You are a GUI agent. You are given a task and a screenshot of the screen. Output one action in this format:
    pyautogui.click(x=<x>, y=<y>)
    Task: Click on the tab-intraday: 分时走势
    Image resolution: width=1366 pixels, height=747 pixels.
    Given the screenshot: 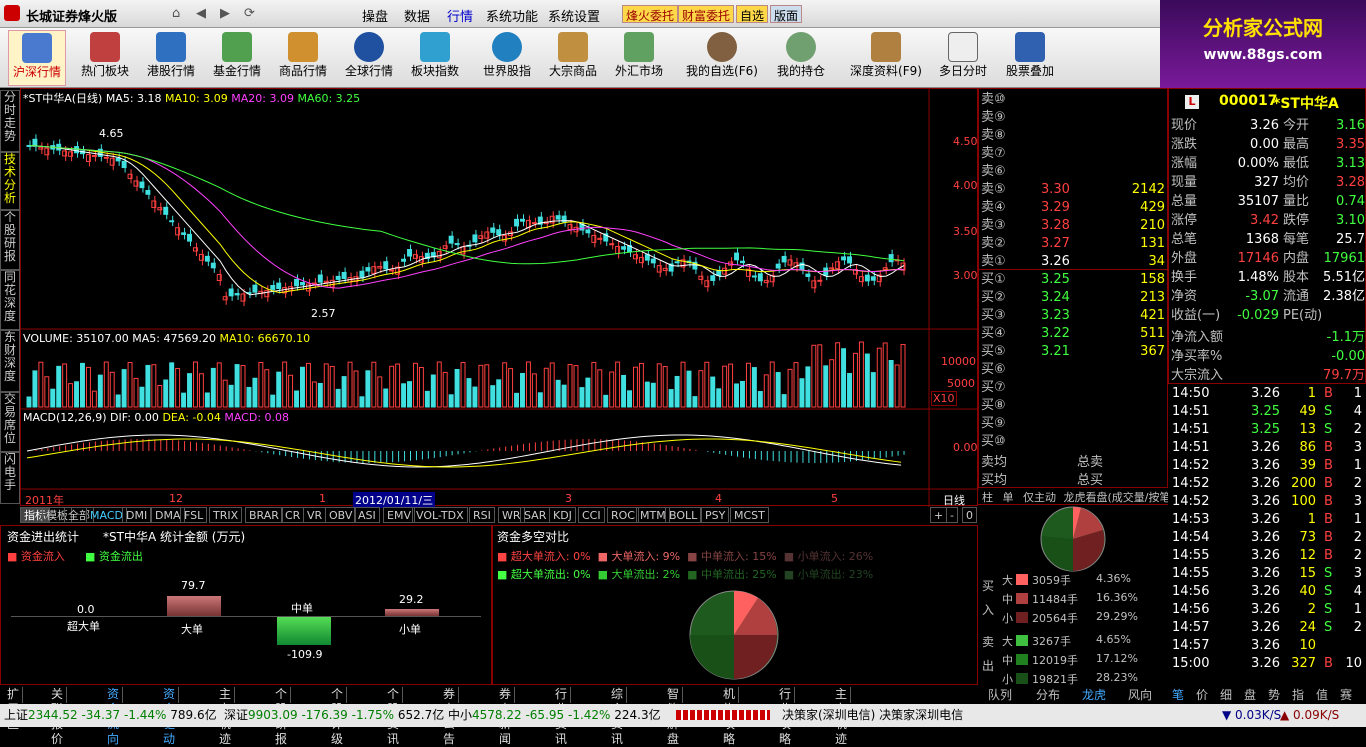 What is the action you would take?
    pyautogui.click(x=10, y=121)
    